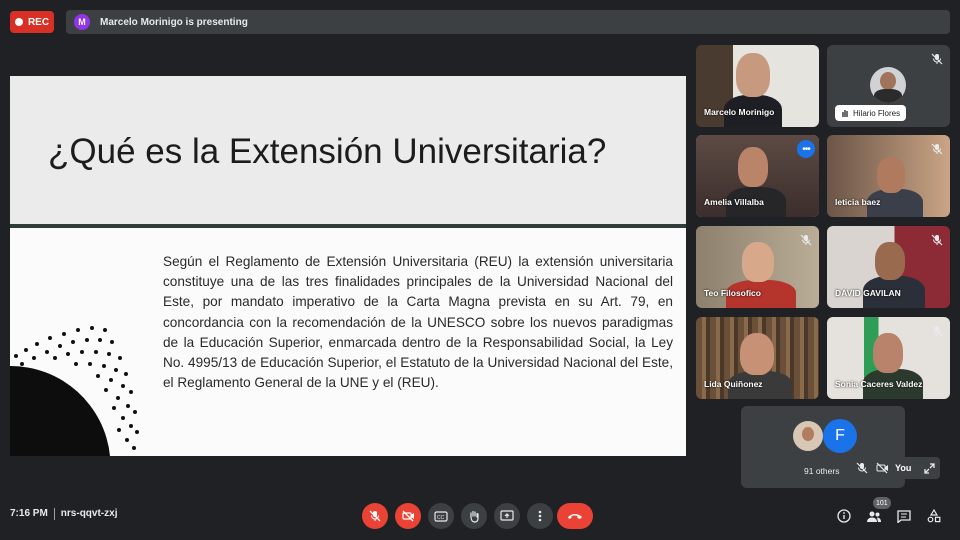  I want to click on recording-indicator: REC, so click(32, 22).